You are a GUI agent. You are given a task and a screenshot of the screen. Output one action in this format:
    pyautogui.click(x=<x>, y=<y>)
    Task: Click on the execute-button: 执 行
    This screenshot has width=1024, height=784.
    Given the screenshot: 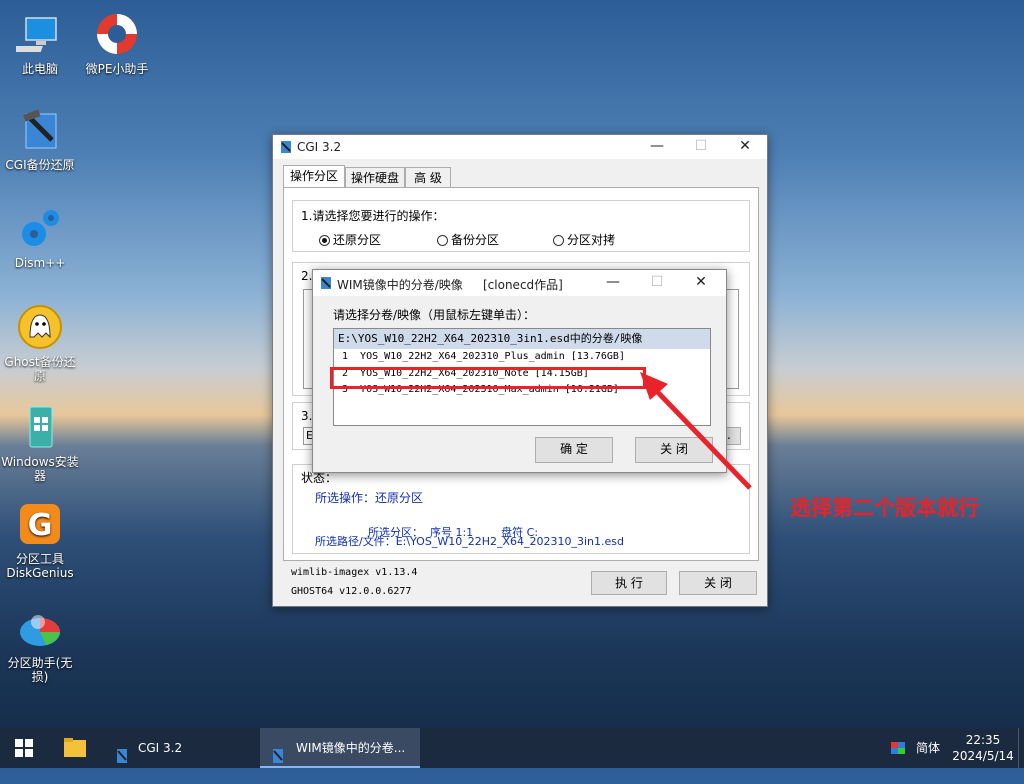 What is the action you would take?
    pyautogui.click(x=629, y=583)
    